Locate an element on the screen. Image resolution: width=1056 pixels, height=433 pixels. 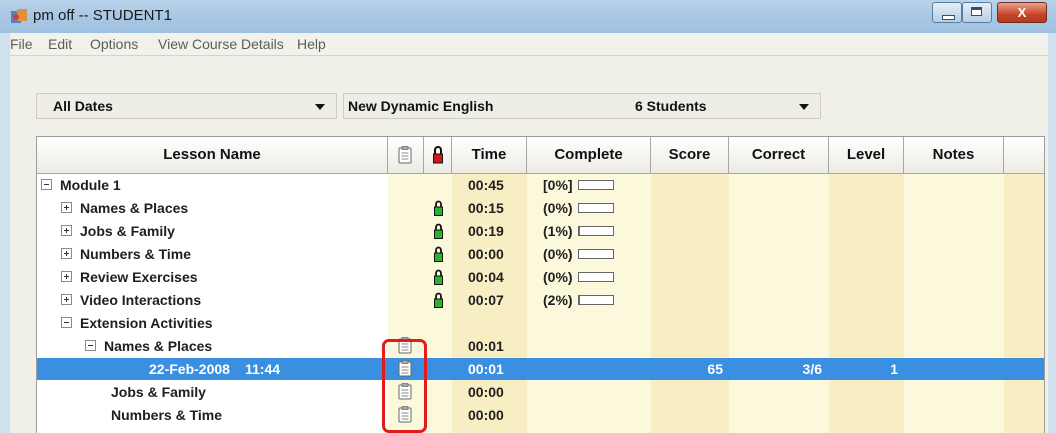
time-cell: 00:15 is located at coordinates (486, 208).